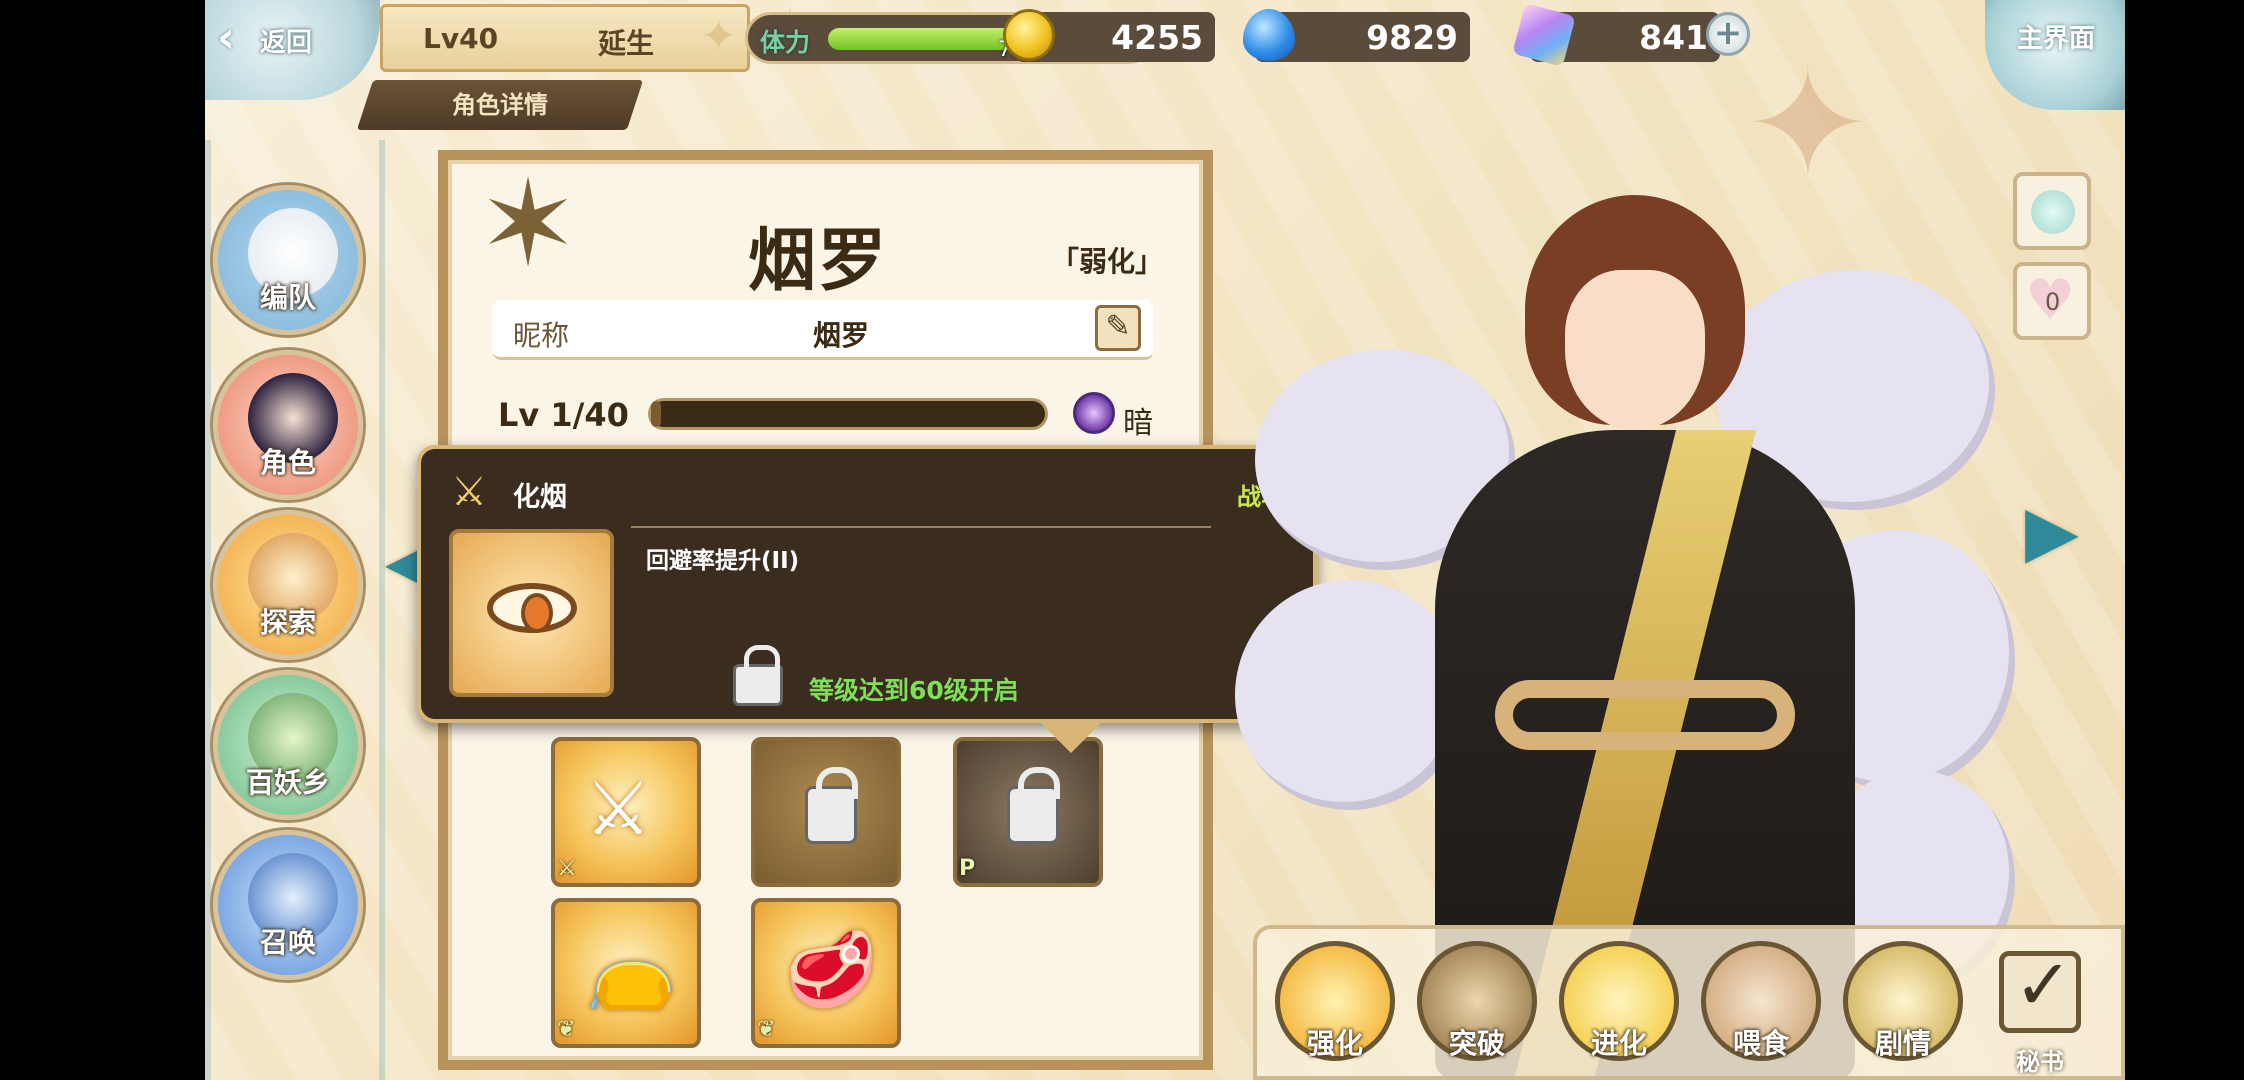 The width and height of the screenshot is (2244, 1080). What do you see at coordinates (1335, 1001) in the screenshot?
I see `enhance-button: 强化` at bounding box center [1335, 1001].